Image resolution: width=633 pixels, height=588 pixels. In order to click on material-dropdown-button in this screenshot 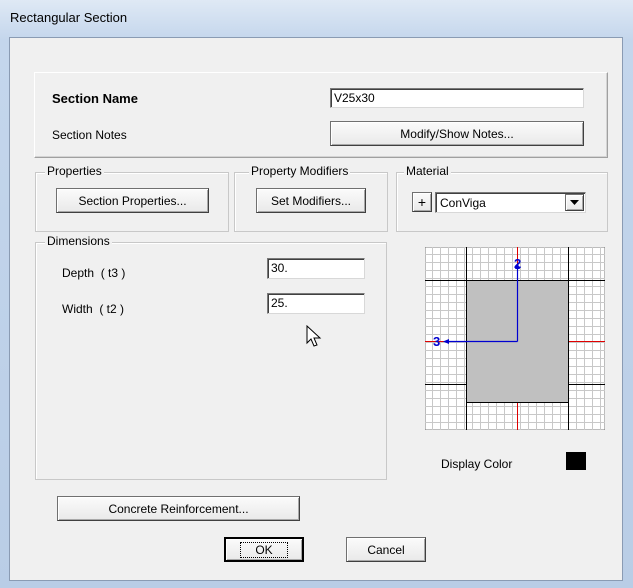, I will do `click(574, 202)`.